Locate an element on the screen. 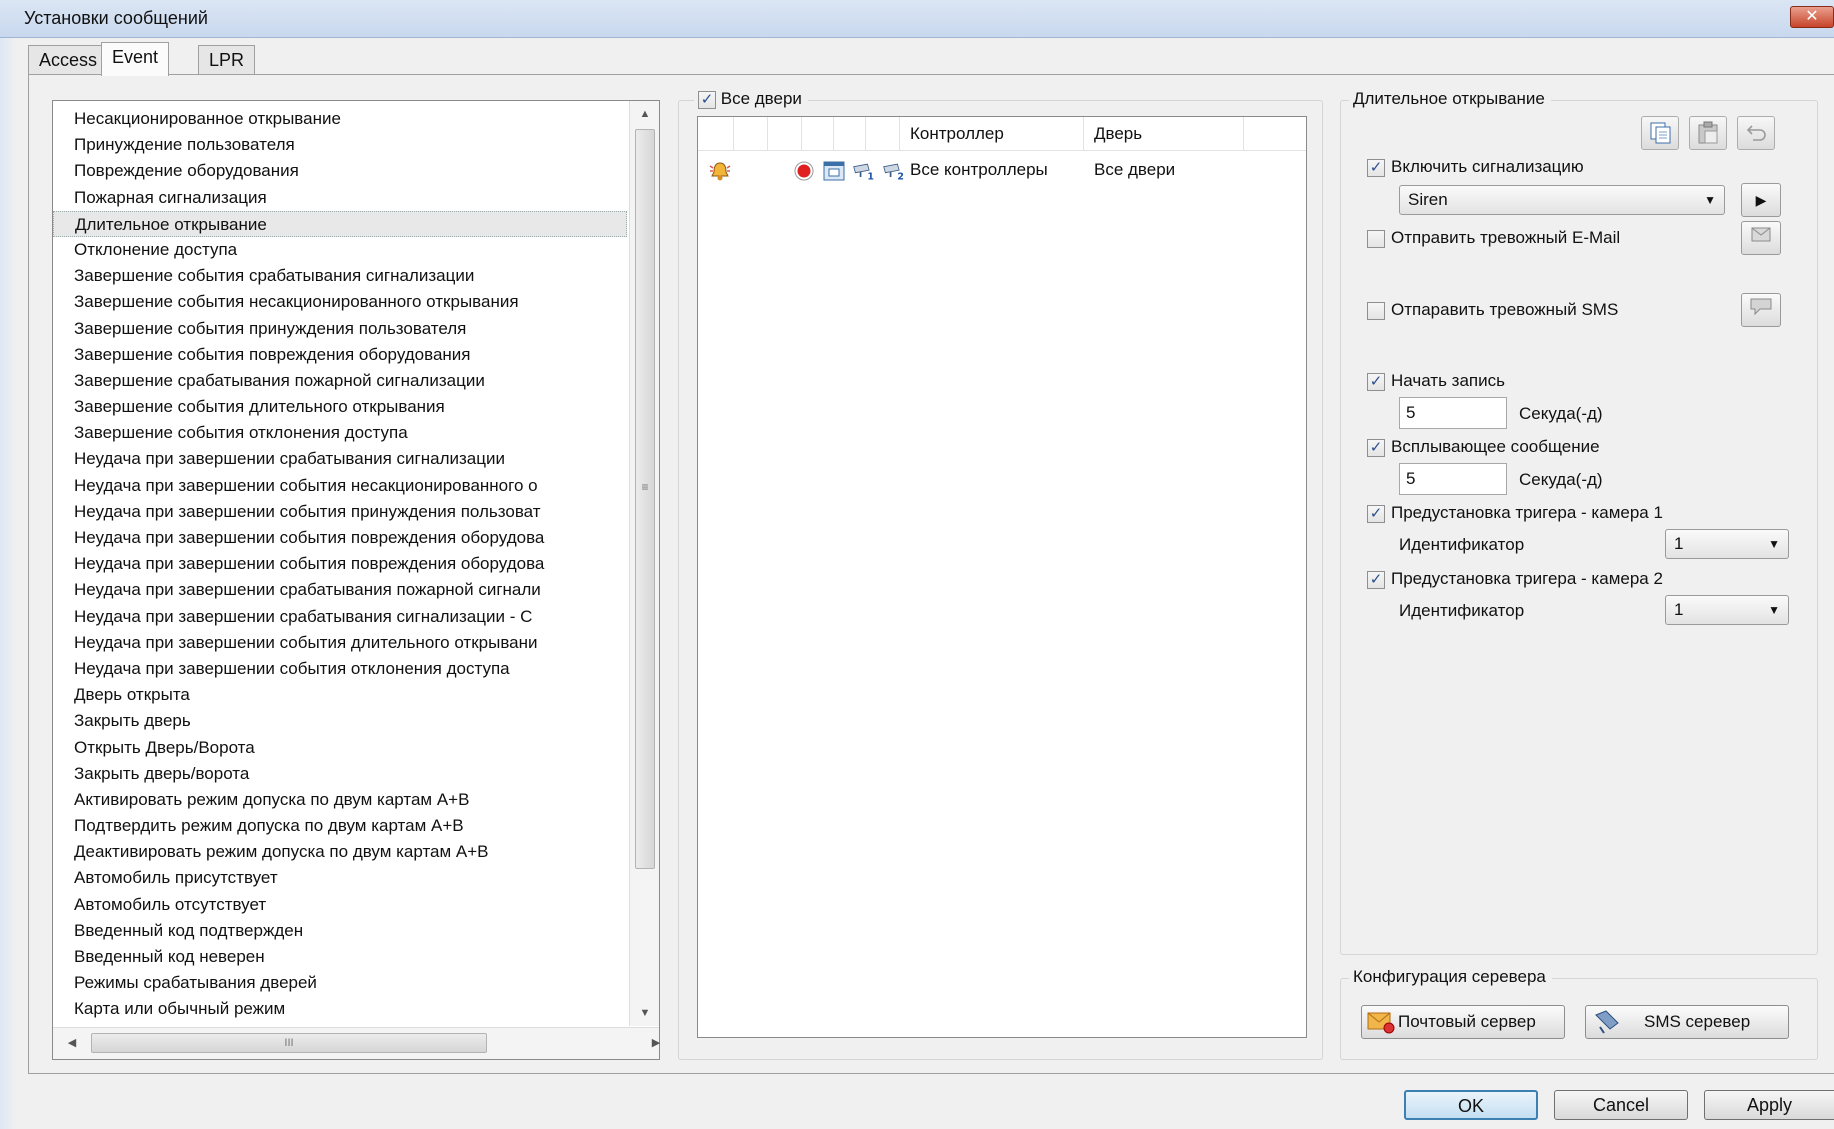 The height and width of the screenshot is (1129, 1834). popup-checkbox: ✓ is located at coordinates (1376, 447).